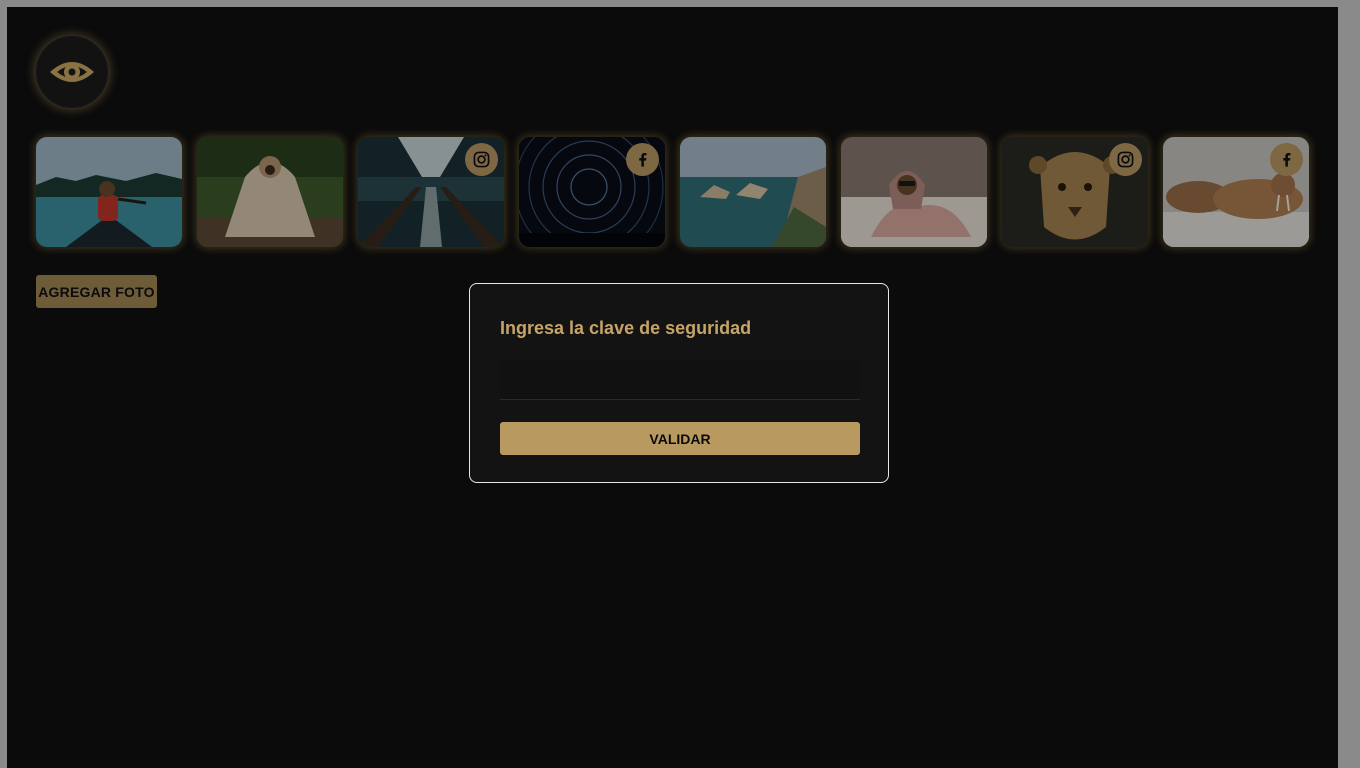 Image resolution: width=1360 pixels, height=768 pixels. I want to click on photo-card-canoe, so click(109, 192).